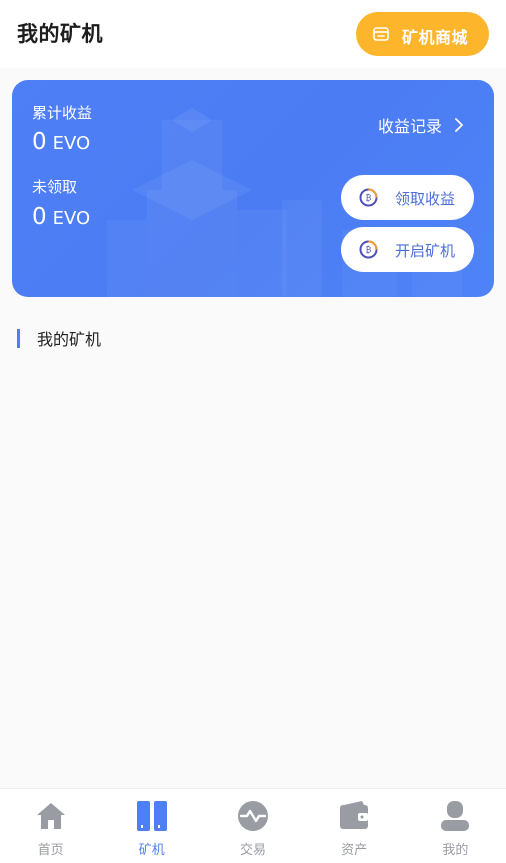  What do you see at coordinates (425, 199) in the screenshot?
I see `claim-earnings-label: 领取收益` at bounding box center [425, 199].